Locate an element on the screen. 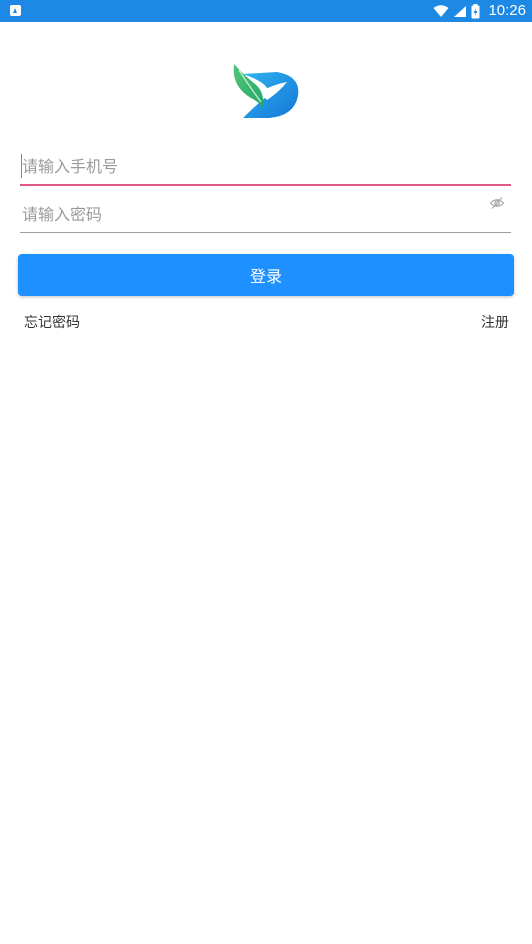  login-button: 登录 is located at coordinates (266, 275).